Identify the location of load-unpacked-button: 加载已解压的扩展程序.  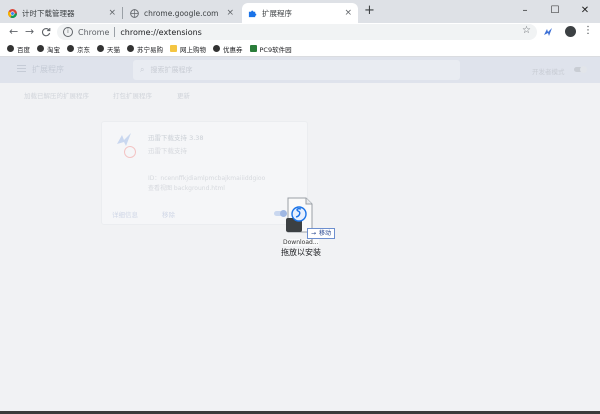
(56, 95).